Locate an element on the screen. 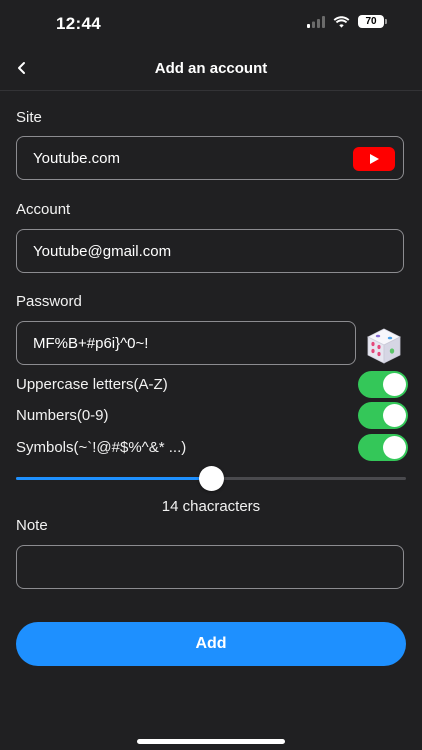 The image size is (422, 750). symbols-option-label: Symbols(~`!@#$%^&* ...) is located at coordinates (101, 447).